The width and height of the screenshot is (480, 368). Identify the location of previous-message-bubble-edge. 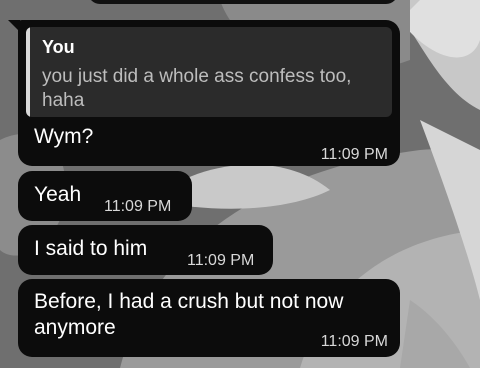
(243, 2).